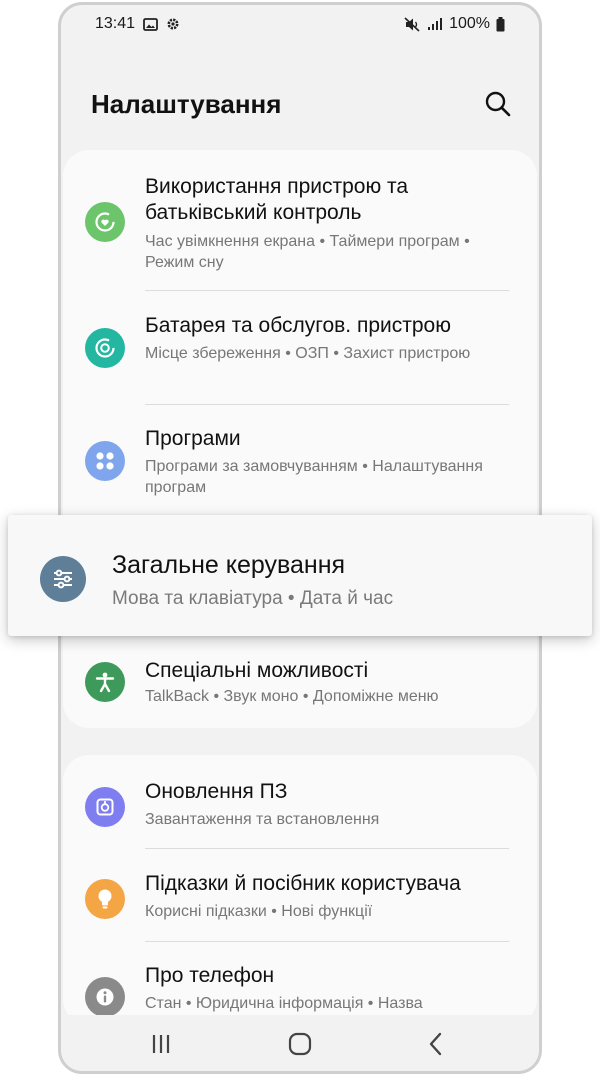 This screenshot has height=1077, width=600. What do you see at coordinates (186, 104) in the screenshot?
I see `page-title: Налаштування` at bounding box center [186, 104].